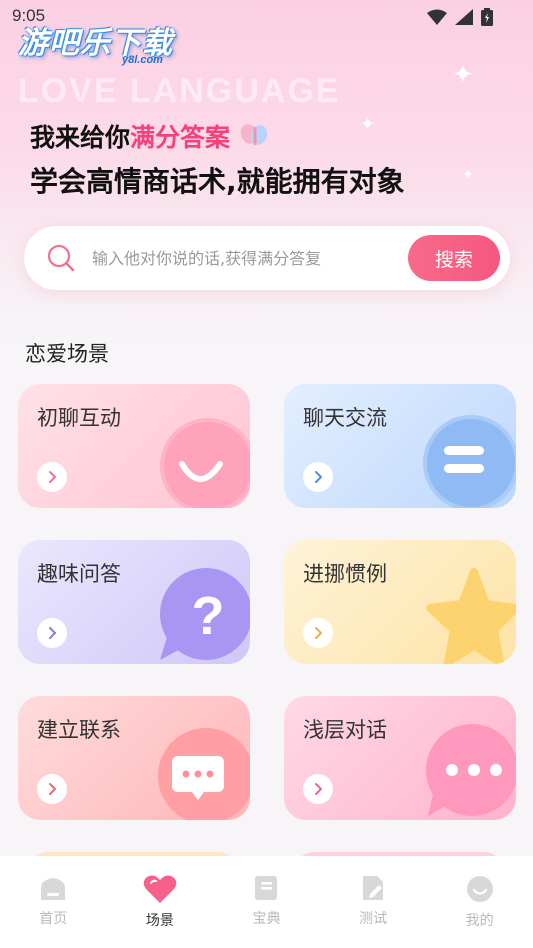  Describe the element at coordinates (80, 137) in the screenshot. I see `headline-prefix: 我来给你` at that location.